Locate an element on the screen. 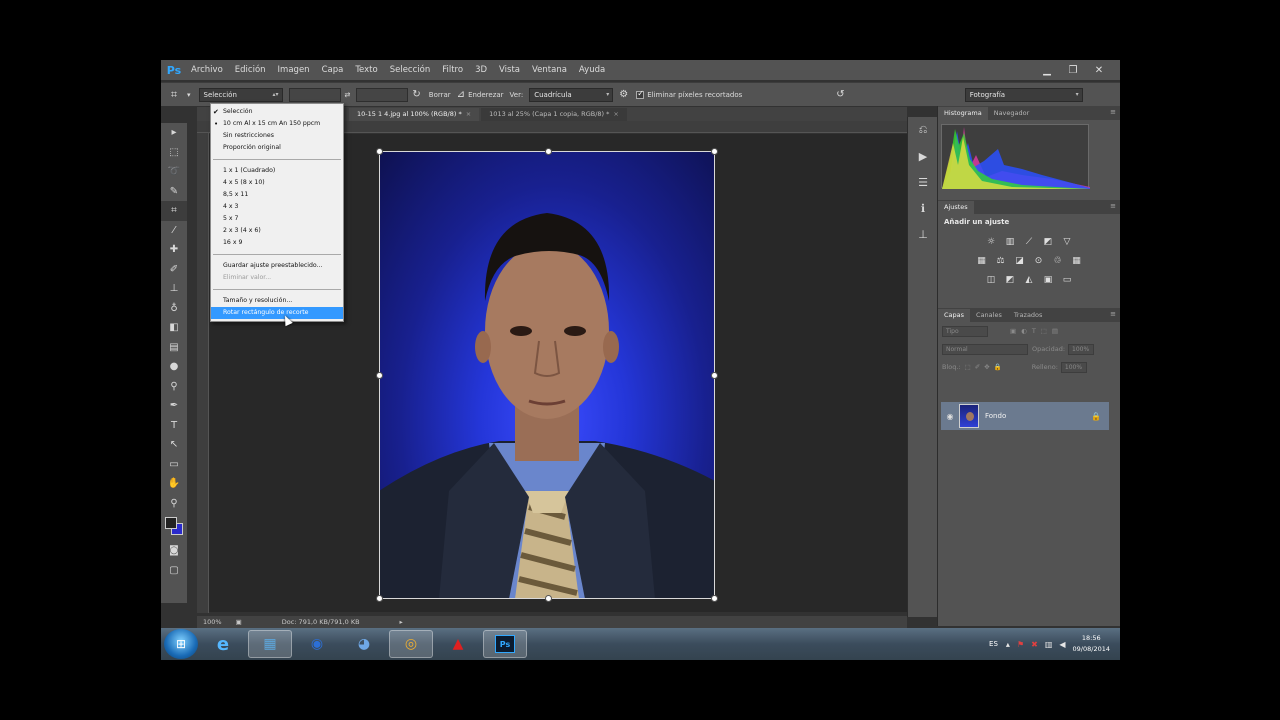  show-hidden-icons: ▴ is located at coordinates (1008, 644).